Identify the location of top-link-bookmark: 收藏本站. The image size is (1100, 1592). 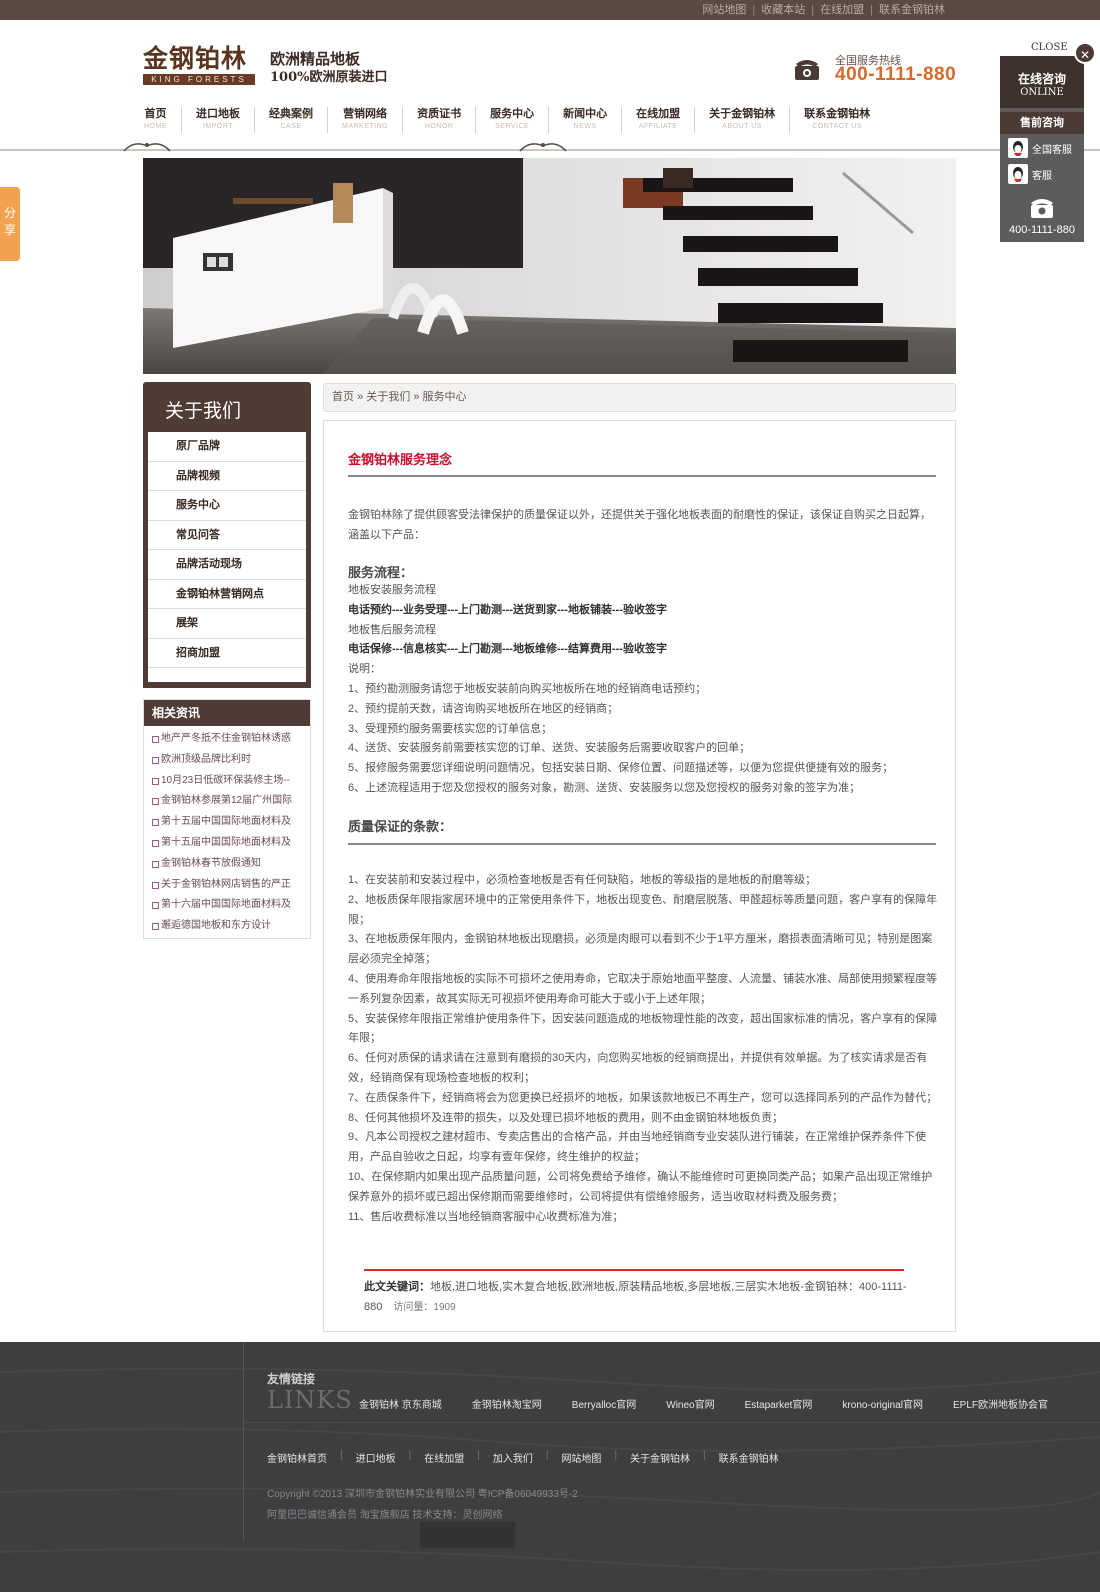
(783, 10).